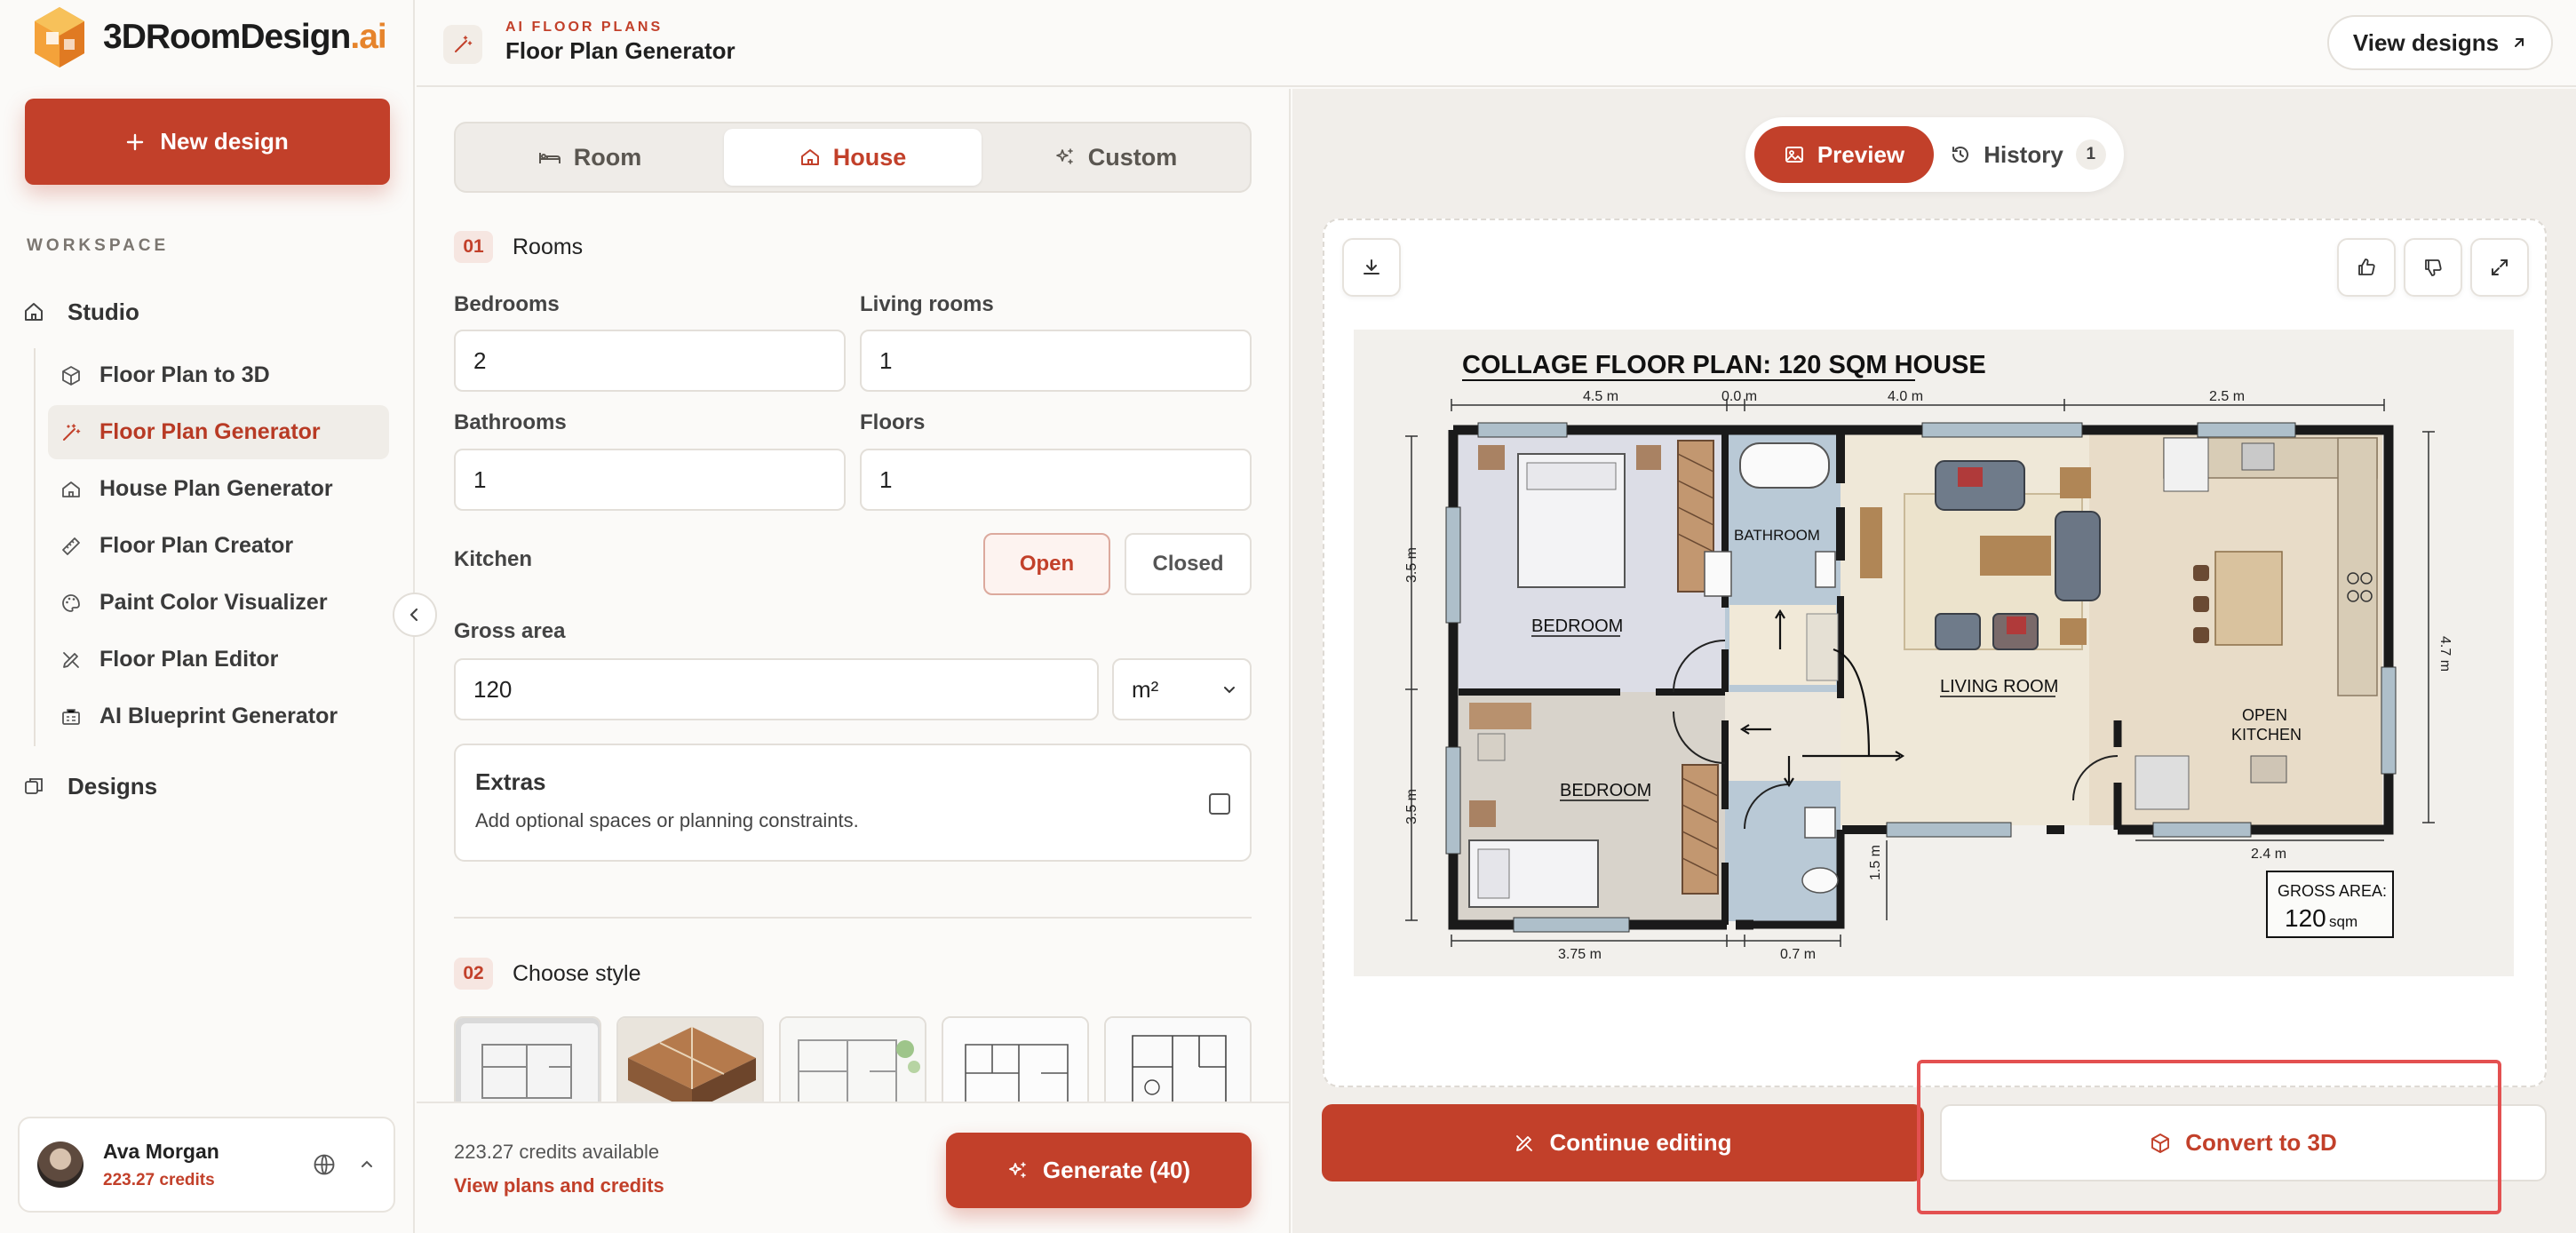  Describe the element at coordinates (213, 602) in the screenshot. I see `sidebar-item-label: Paint Color Visualizer` at that location.